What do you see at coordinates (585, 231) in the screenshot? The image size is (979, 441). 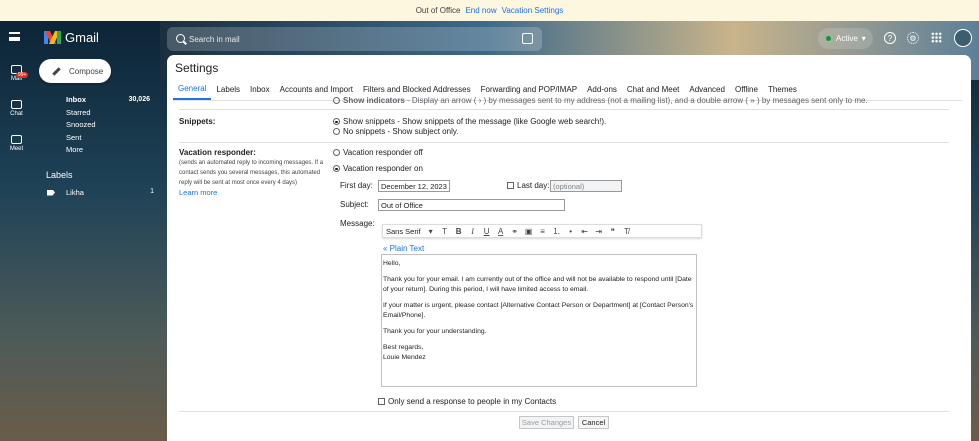 I see `indent-less-icon: ⇤` at bounding box center [585, 231].